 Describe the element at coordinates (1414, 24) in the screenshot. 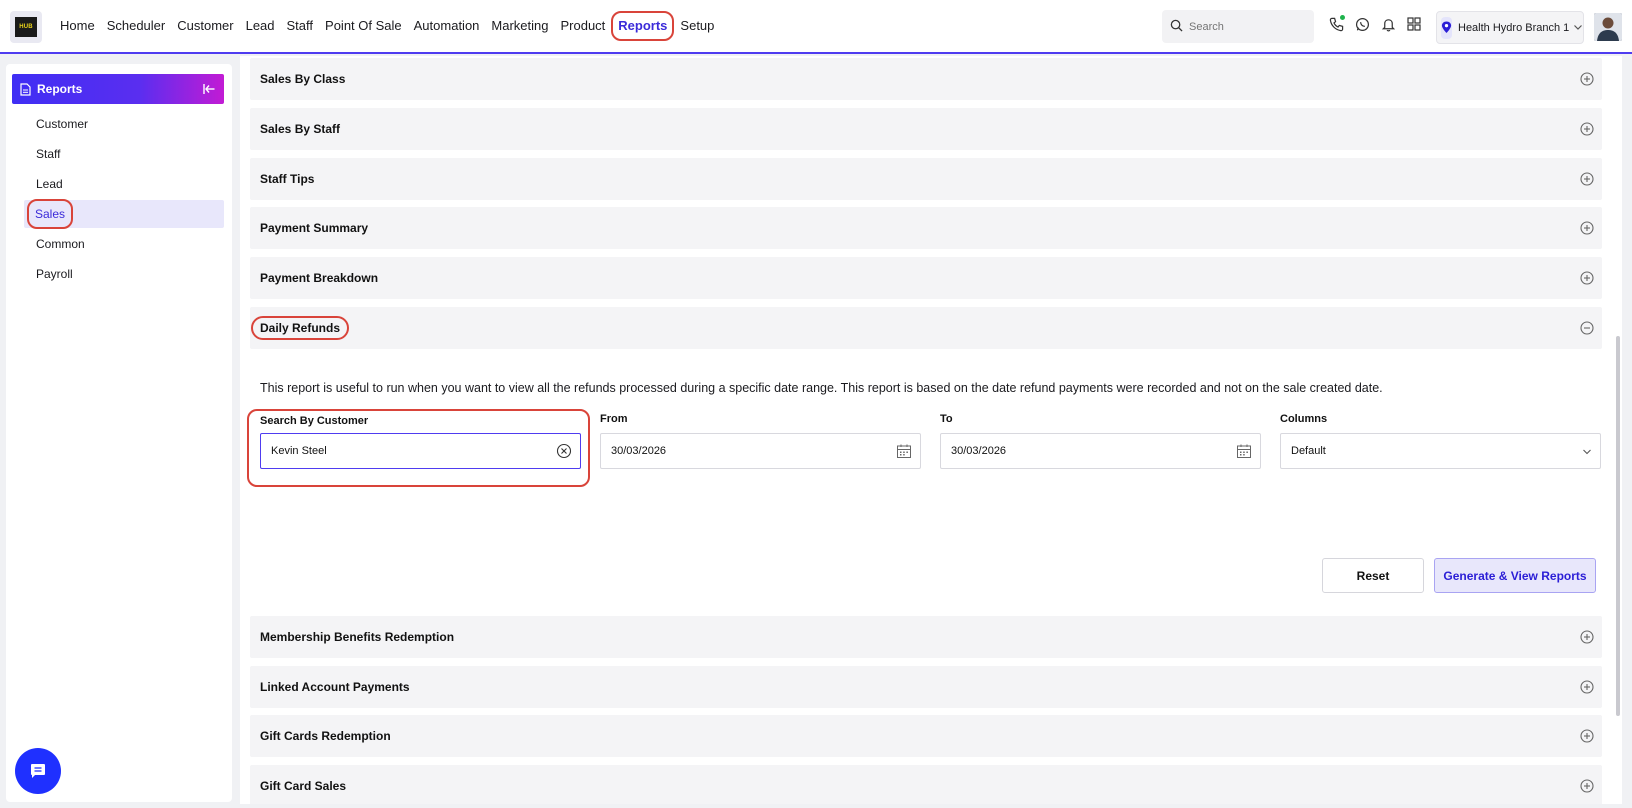

I see `apps-grid-icon` at that location.